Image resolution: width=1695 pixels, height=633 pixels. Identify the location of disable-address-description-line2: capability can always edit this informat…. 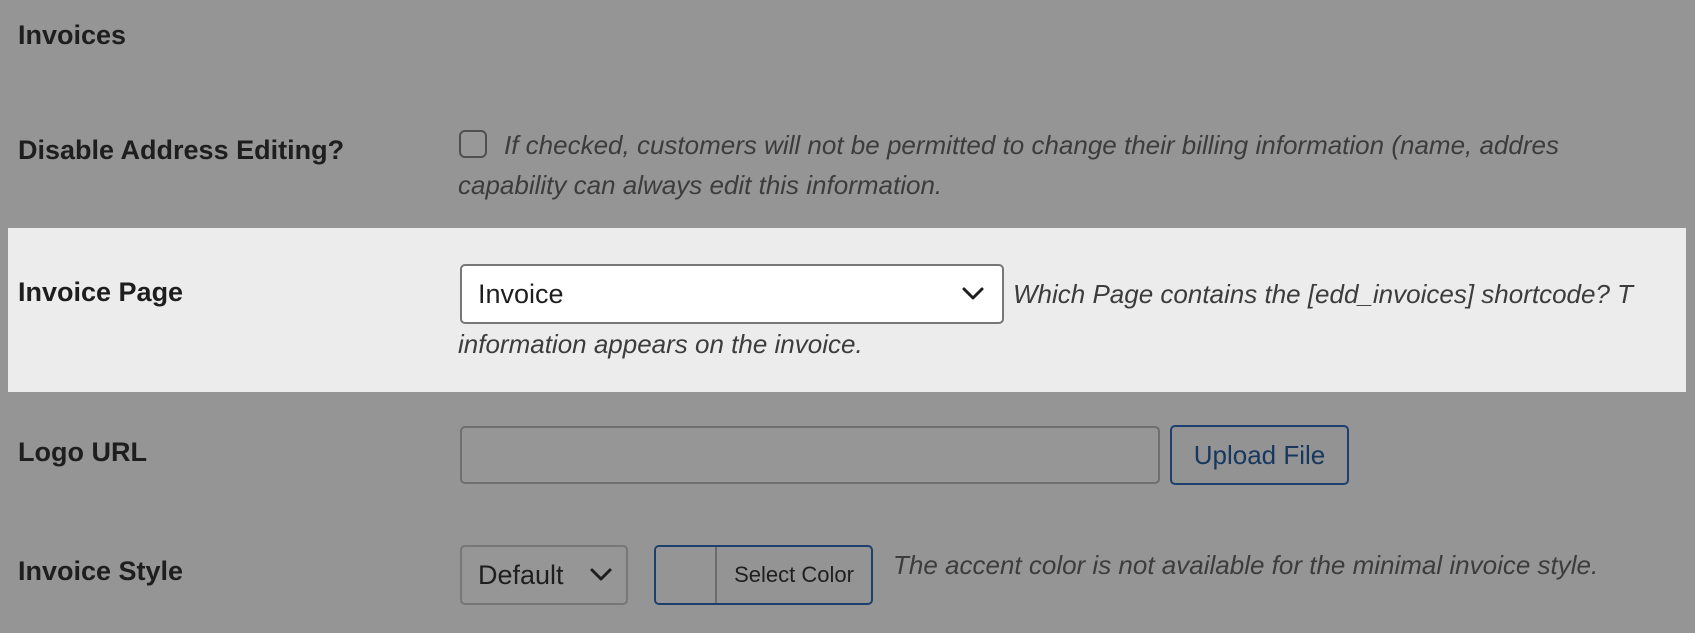
(700, 185).